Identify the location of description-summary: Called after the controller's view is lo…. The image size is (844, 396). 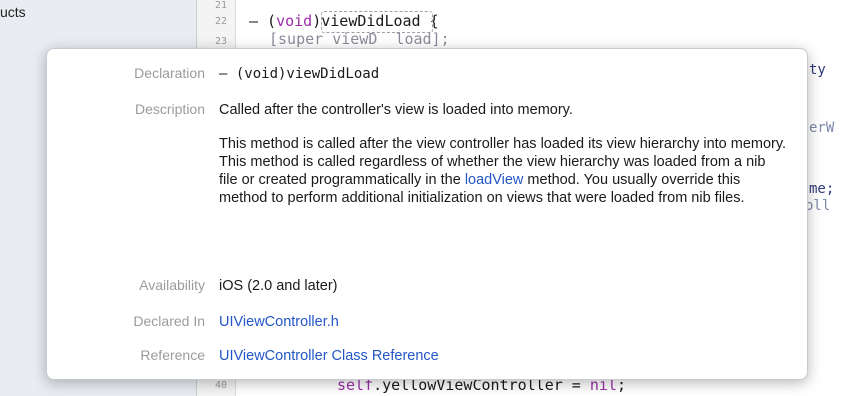
(396, 110).